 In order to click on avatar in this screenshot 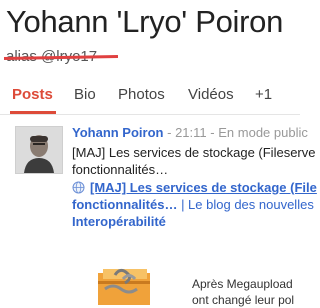, I will do `click(39, 150)`.